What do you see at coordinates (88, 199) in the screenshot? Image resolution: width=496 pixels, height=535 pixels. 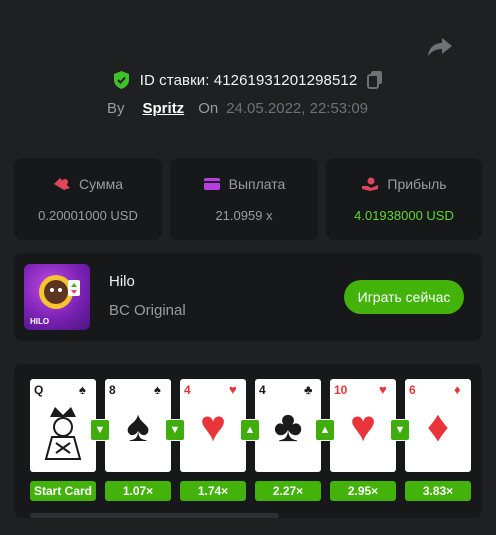 I see `stat-amount: Сумма 0.20001000 USD` at bounding box center [88, 199].